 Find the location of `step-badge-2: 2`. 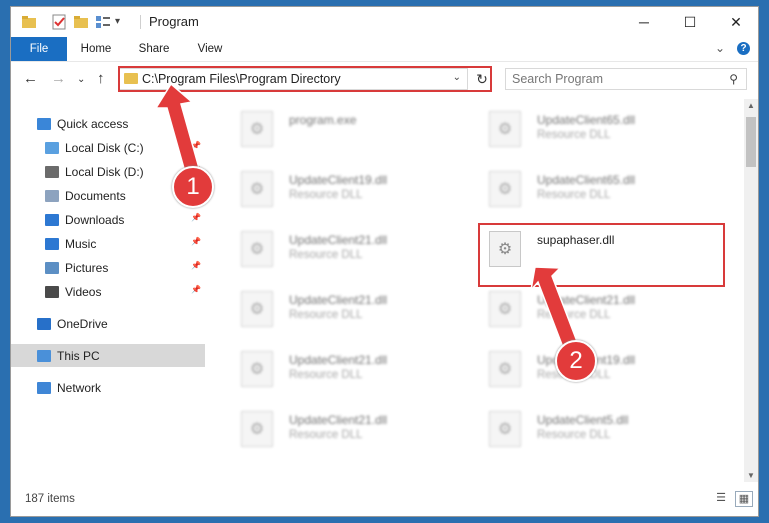

step-badge-2: 2 is located at coordinates (576, 361).